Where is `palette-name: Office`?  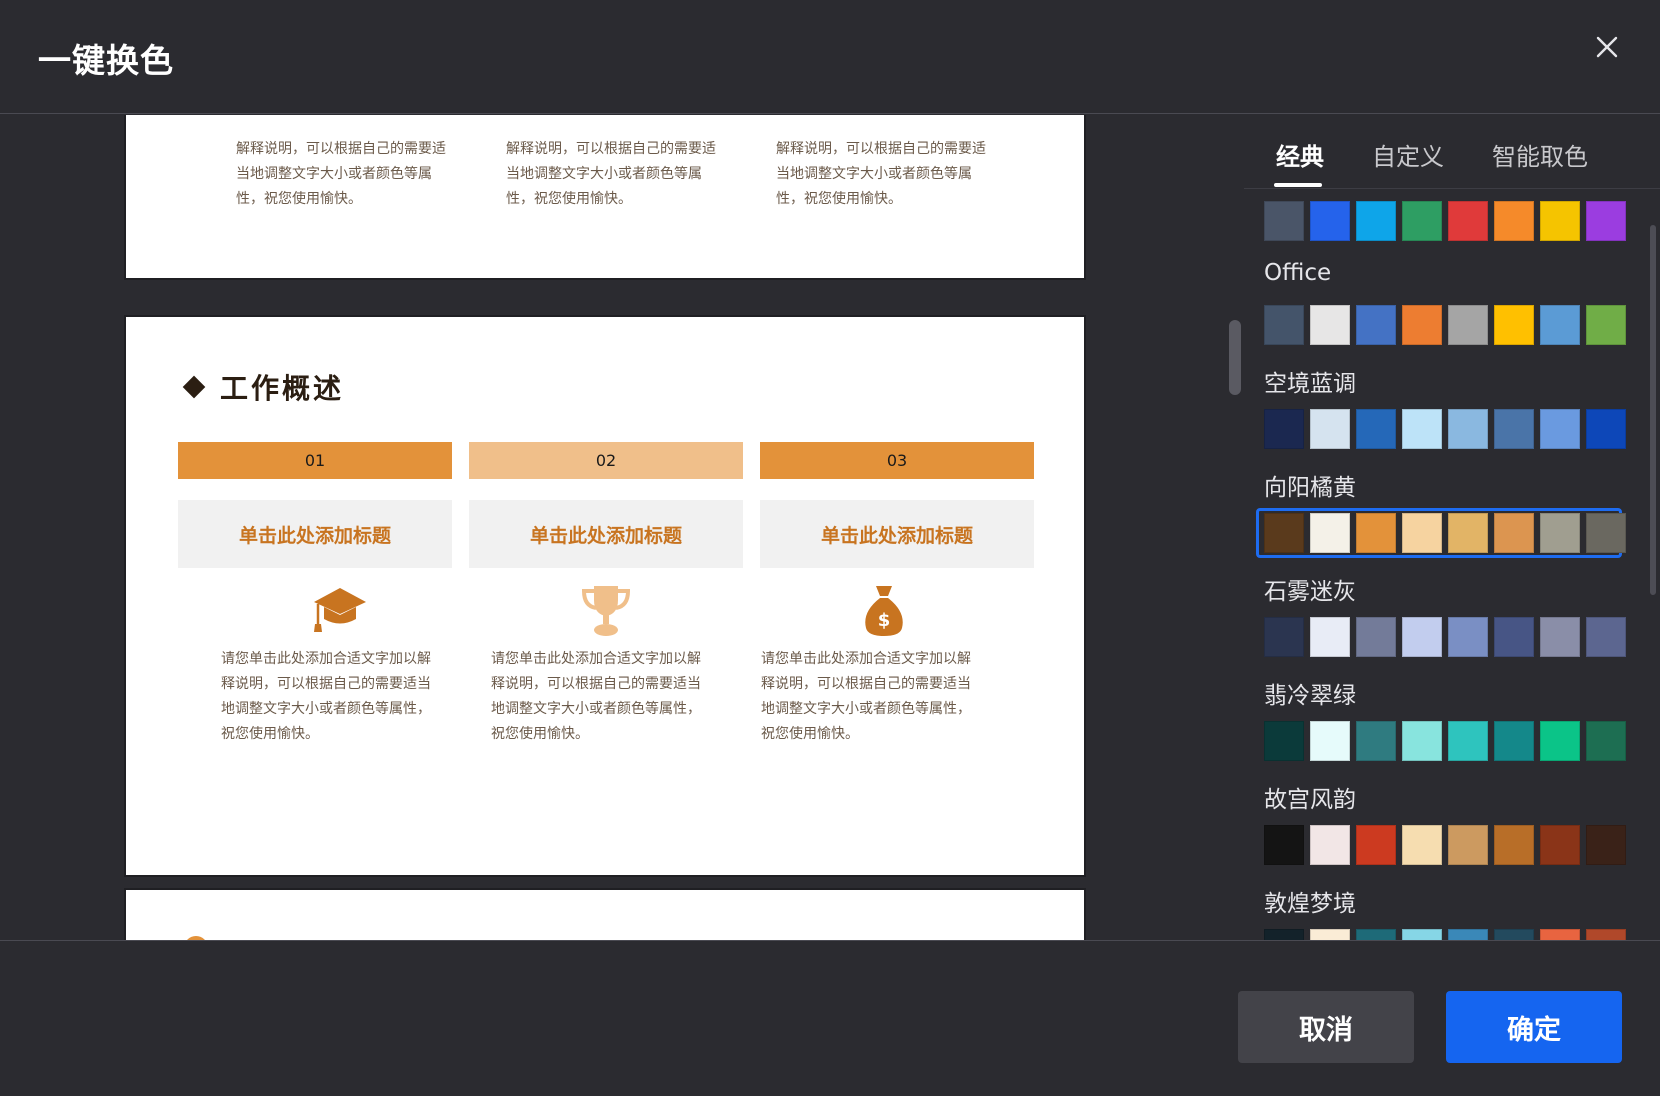
palette-name: Office is located at coordinates (1298, 273).